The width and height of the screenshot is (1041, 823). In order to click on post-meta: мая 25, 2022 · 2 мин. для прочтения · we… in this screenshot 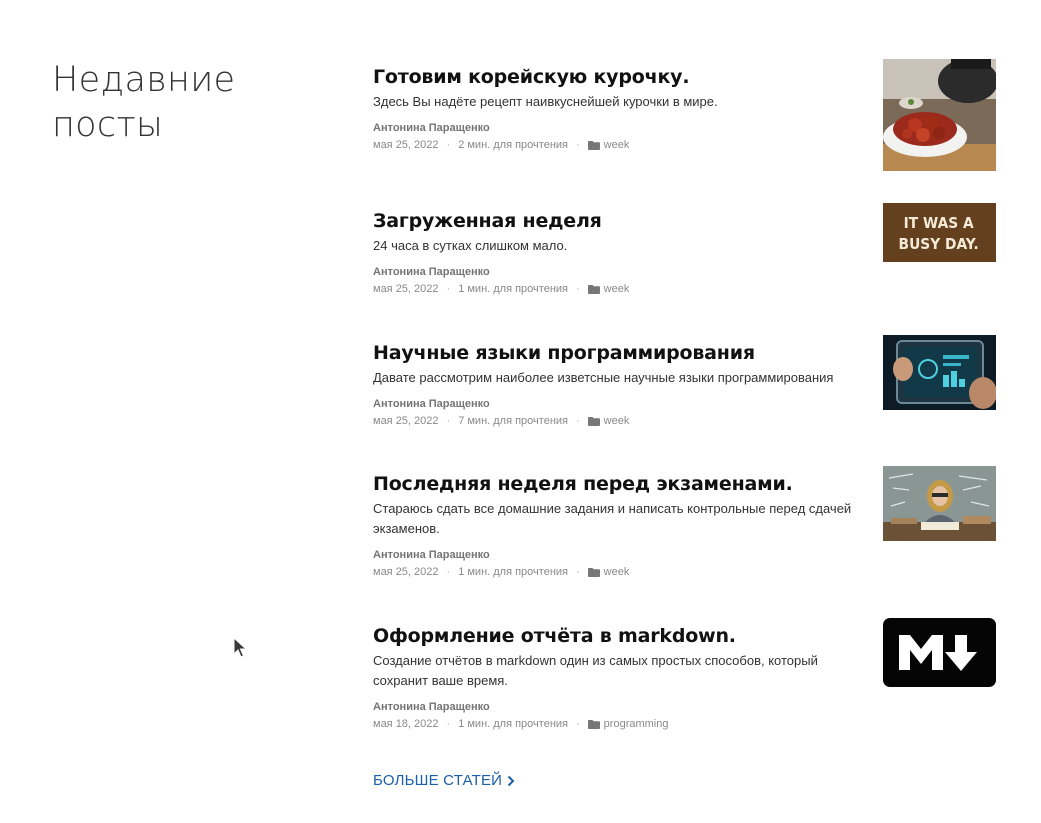, I will do `click(613, 145)`.